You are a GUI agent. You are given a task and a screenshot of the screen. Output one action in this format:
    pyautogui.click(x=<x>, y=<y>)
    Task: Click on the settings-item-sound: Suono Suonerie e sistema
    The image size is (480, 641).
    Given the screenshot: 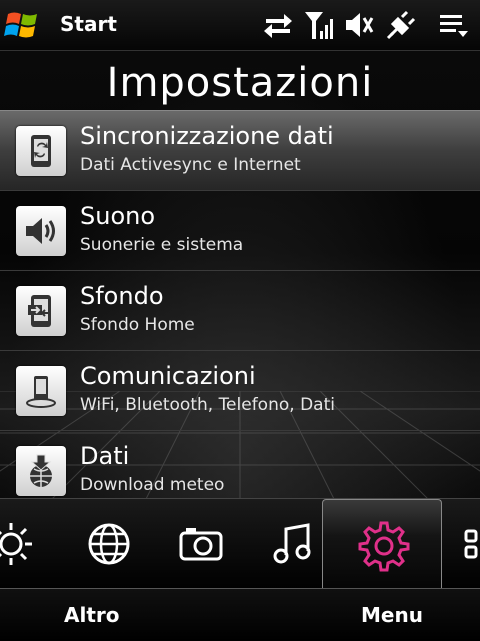 What is the action you would take?
    pyautogui.click(x=240, y=231)
    